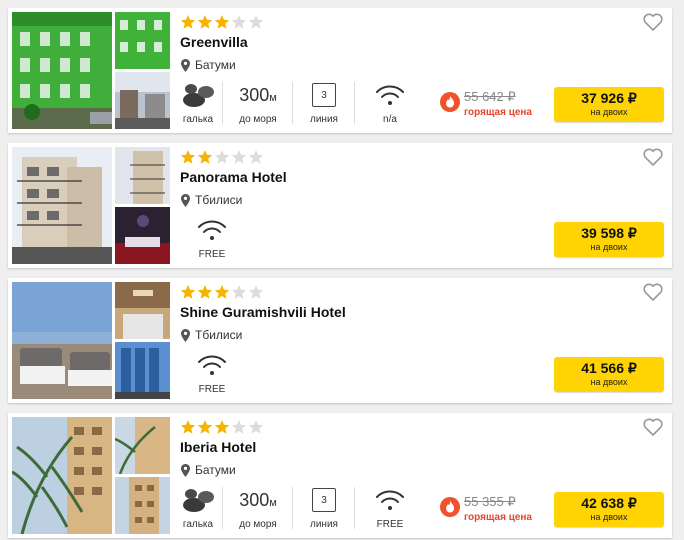 This screenshot has width=684, height=540. I want to click on price-button: 39 598 ₽ на двоих, so click(609, 239).